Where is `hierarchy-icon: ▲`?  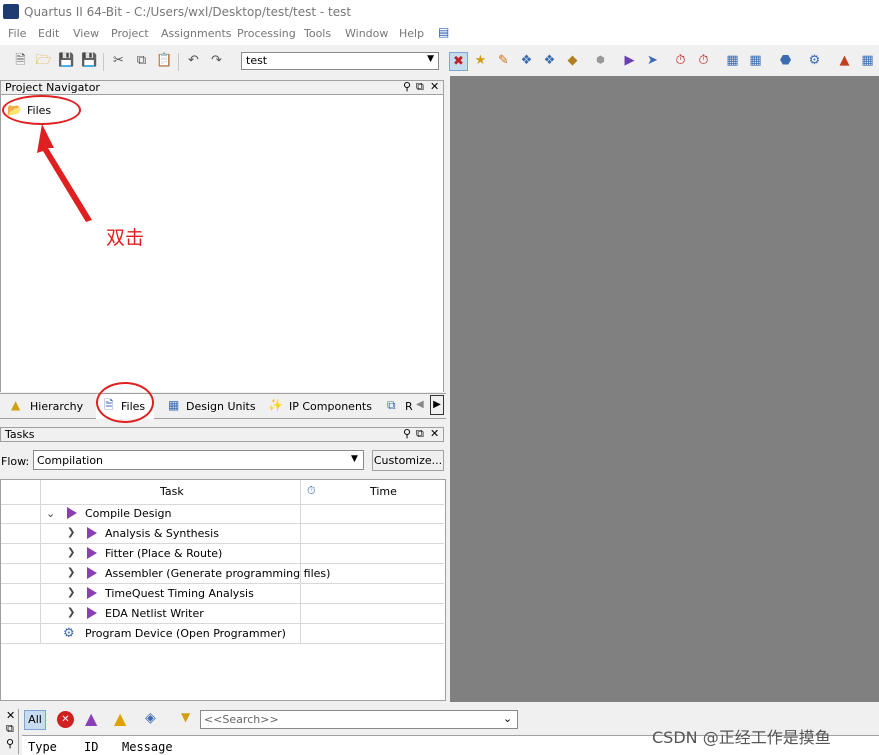 hierarchy-icon: ▲ is located at coordinates (16, 405).